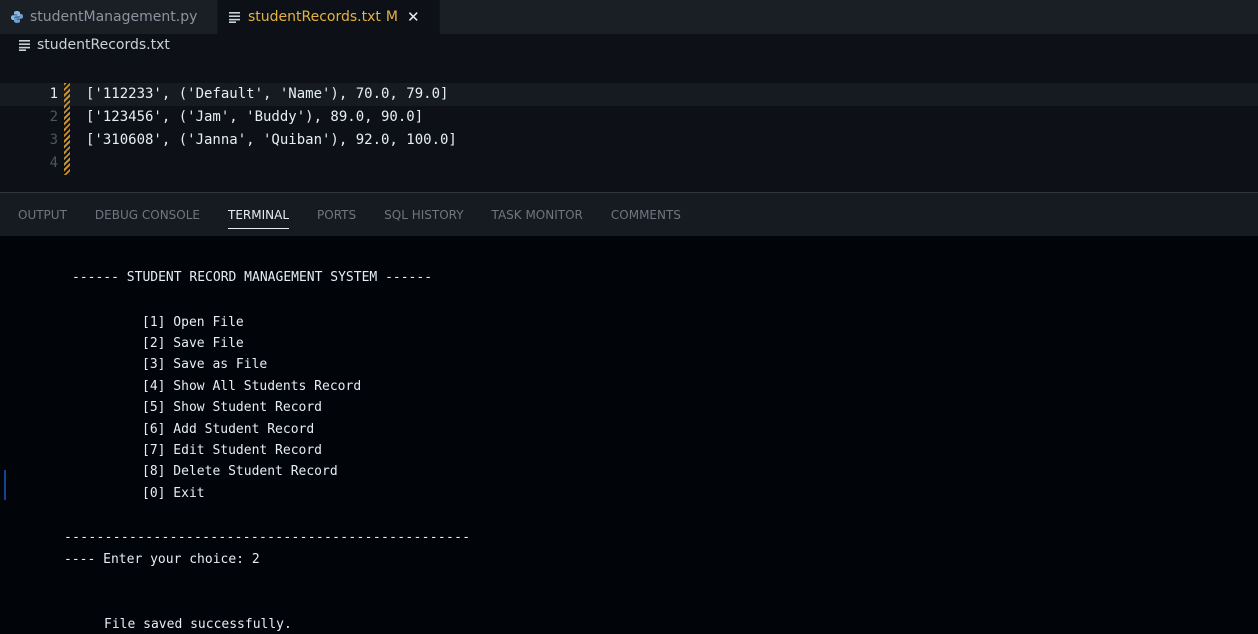 The image size is (1258, 634). Describe the element at coordinates (205, 364) in the screenshot. I see `menu-option: [3] Save as File` at that location.